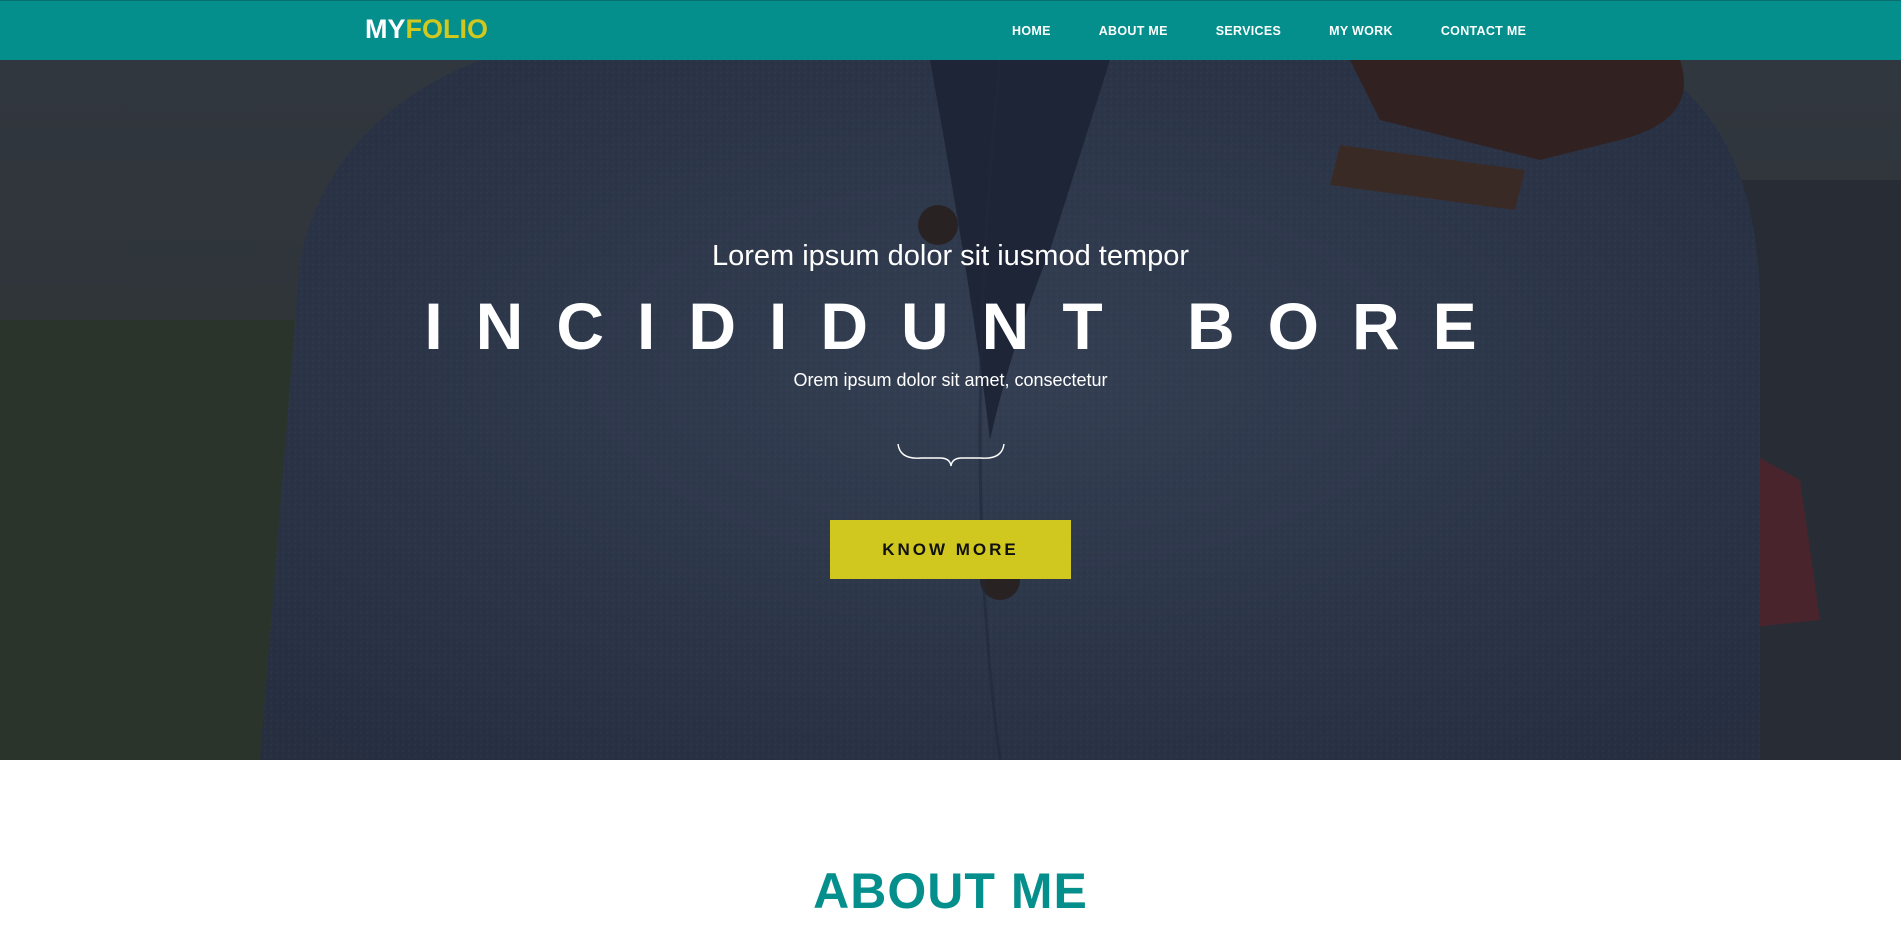 This screenshot has height=925, width=1901. Describe the element at coordinates (950, 256) in the screenshot. I see `hero-subtitle: Lorem ipsum dolor sit iusmod tempor` at that location.